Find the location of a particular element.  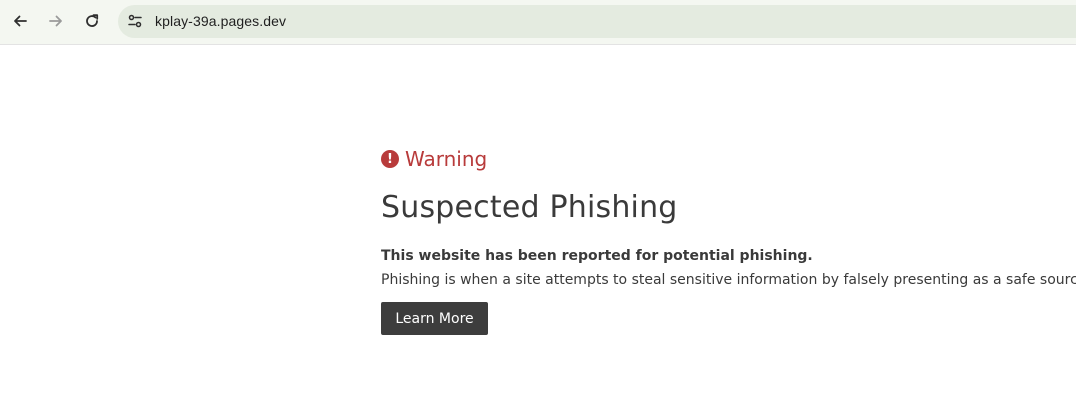

browser-toolbar: kplay-39a.pages.dev is located at coordinates (538, 22).